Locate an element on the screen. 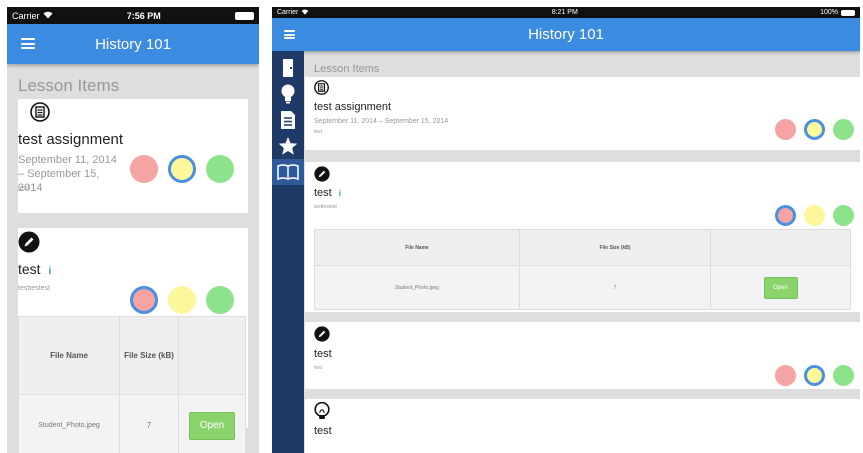  lesson-item: test test is located at coordinates (582, 355).